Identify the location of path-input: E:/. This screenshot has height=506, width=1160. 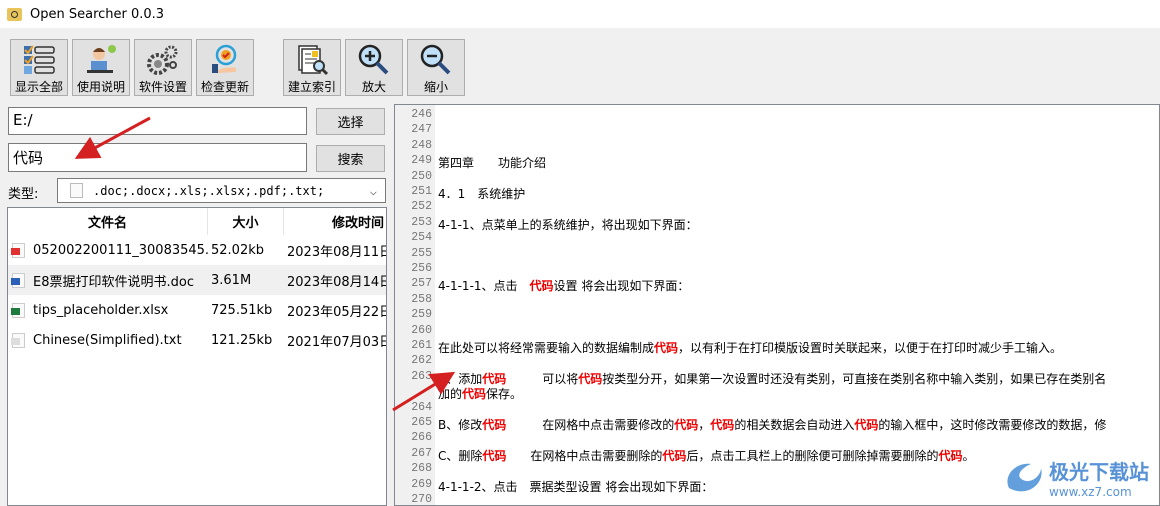
(157, 121).